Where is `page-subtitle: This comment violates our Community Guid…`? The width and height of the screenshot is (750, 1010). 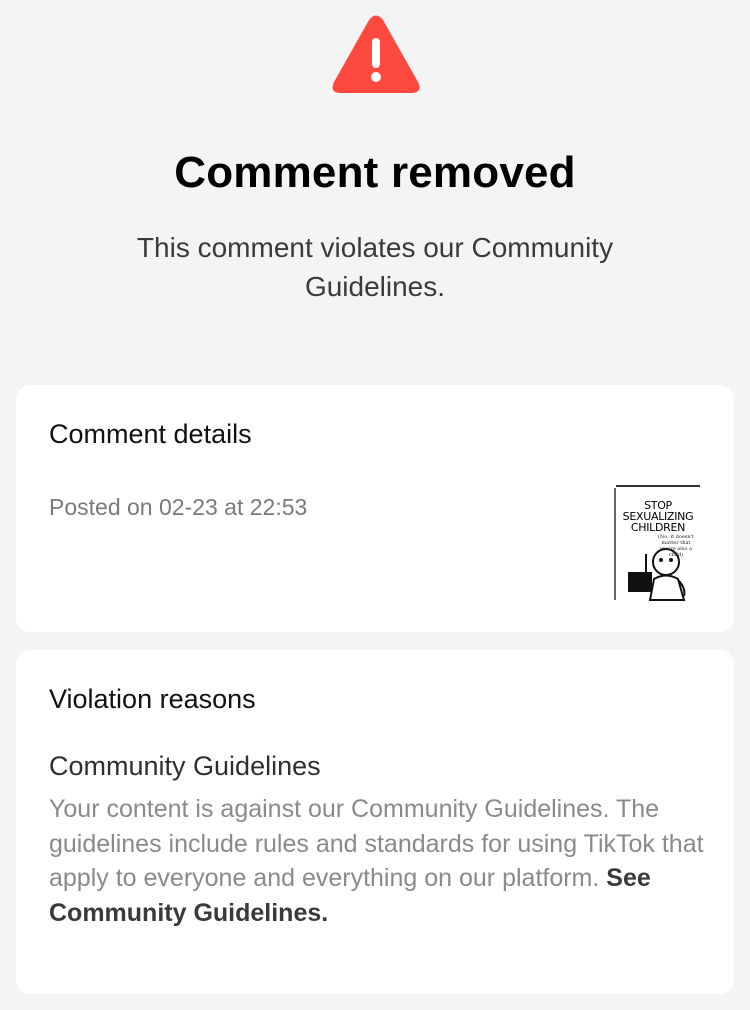
page-subtitle: This comment violates our Community Guid… is located at coordinates (375, 267).